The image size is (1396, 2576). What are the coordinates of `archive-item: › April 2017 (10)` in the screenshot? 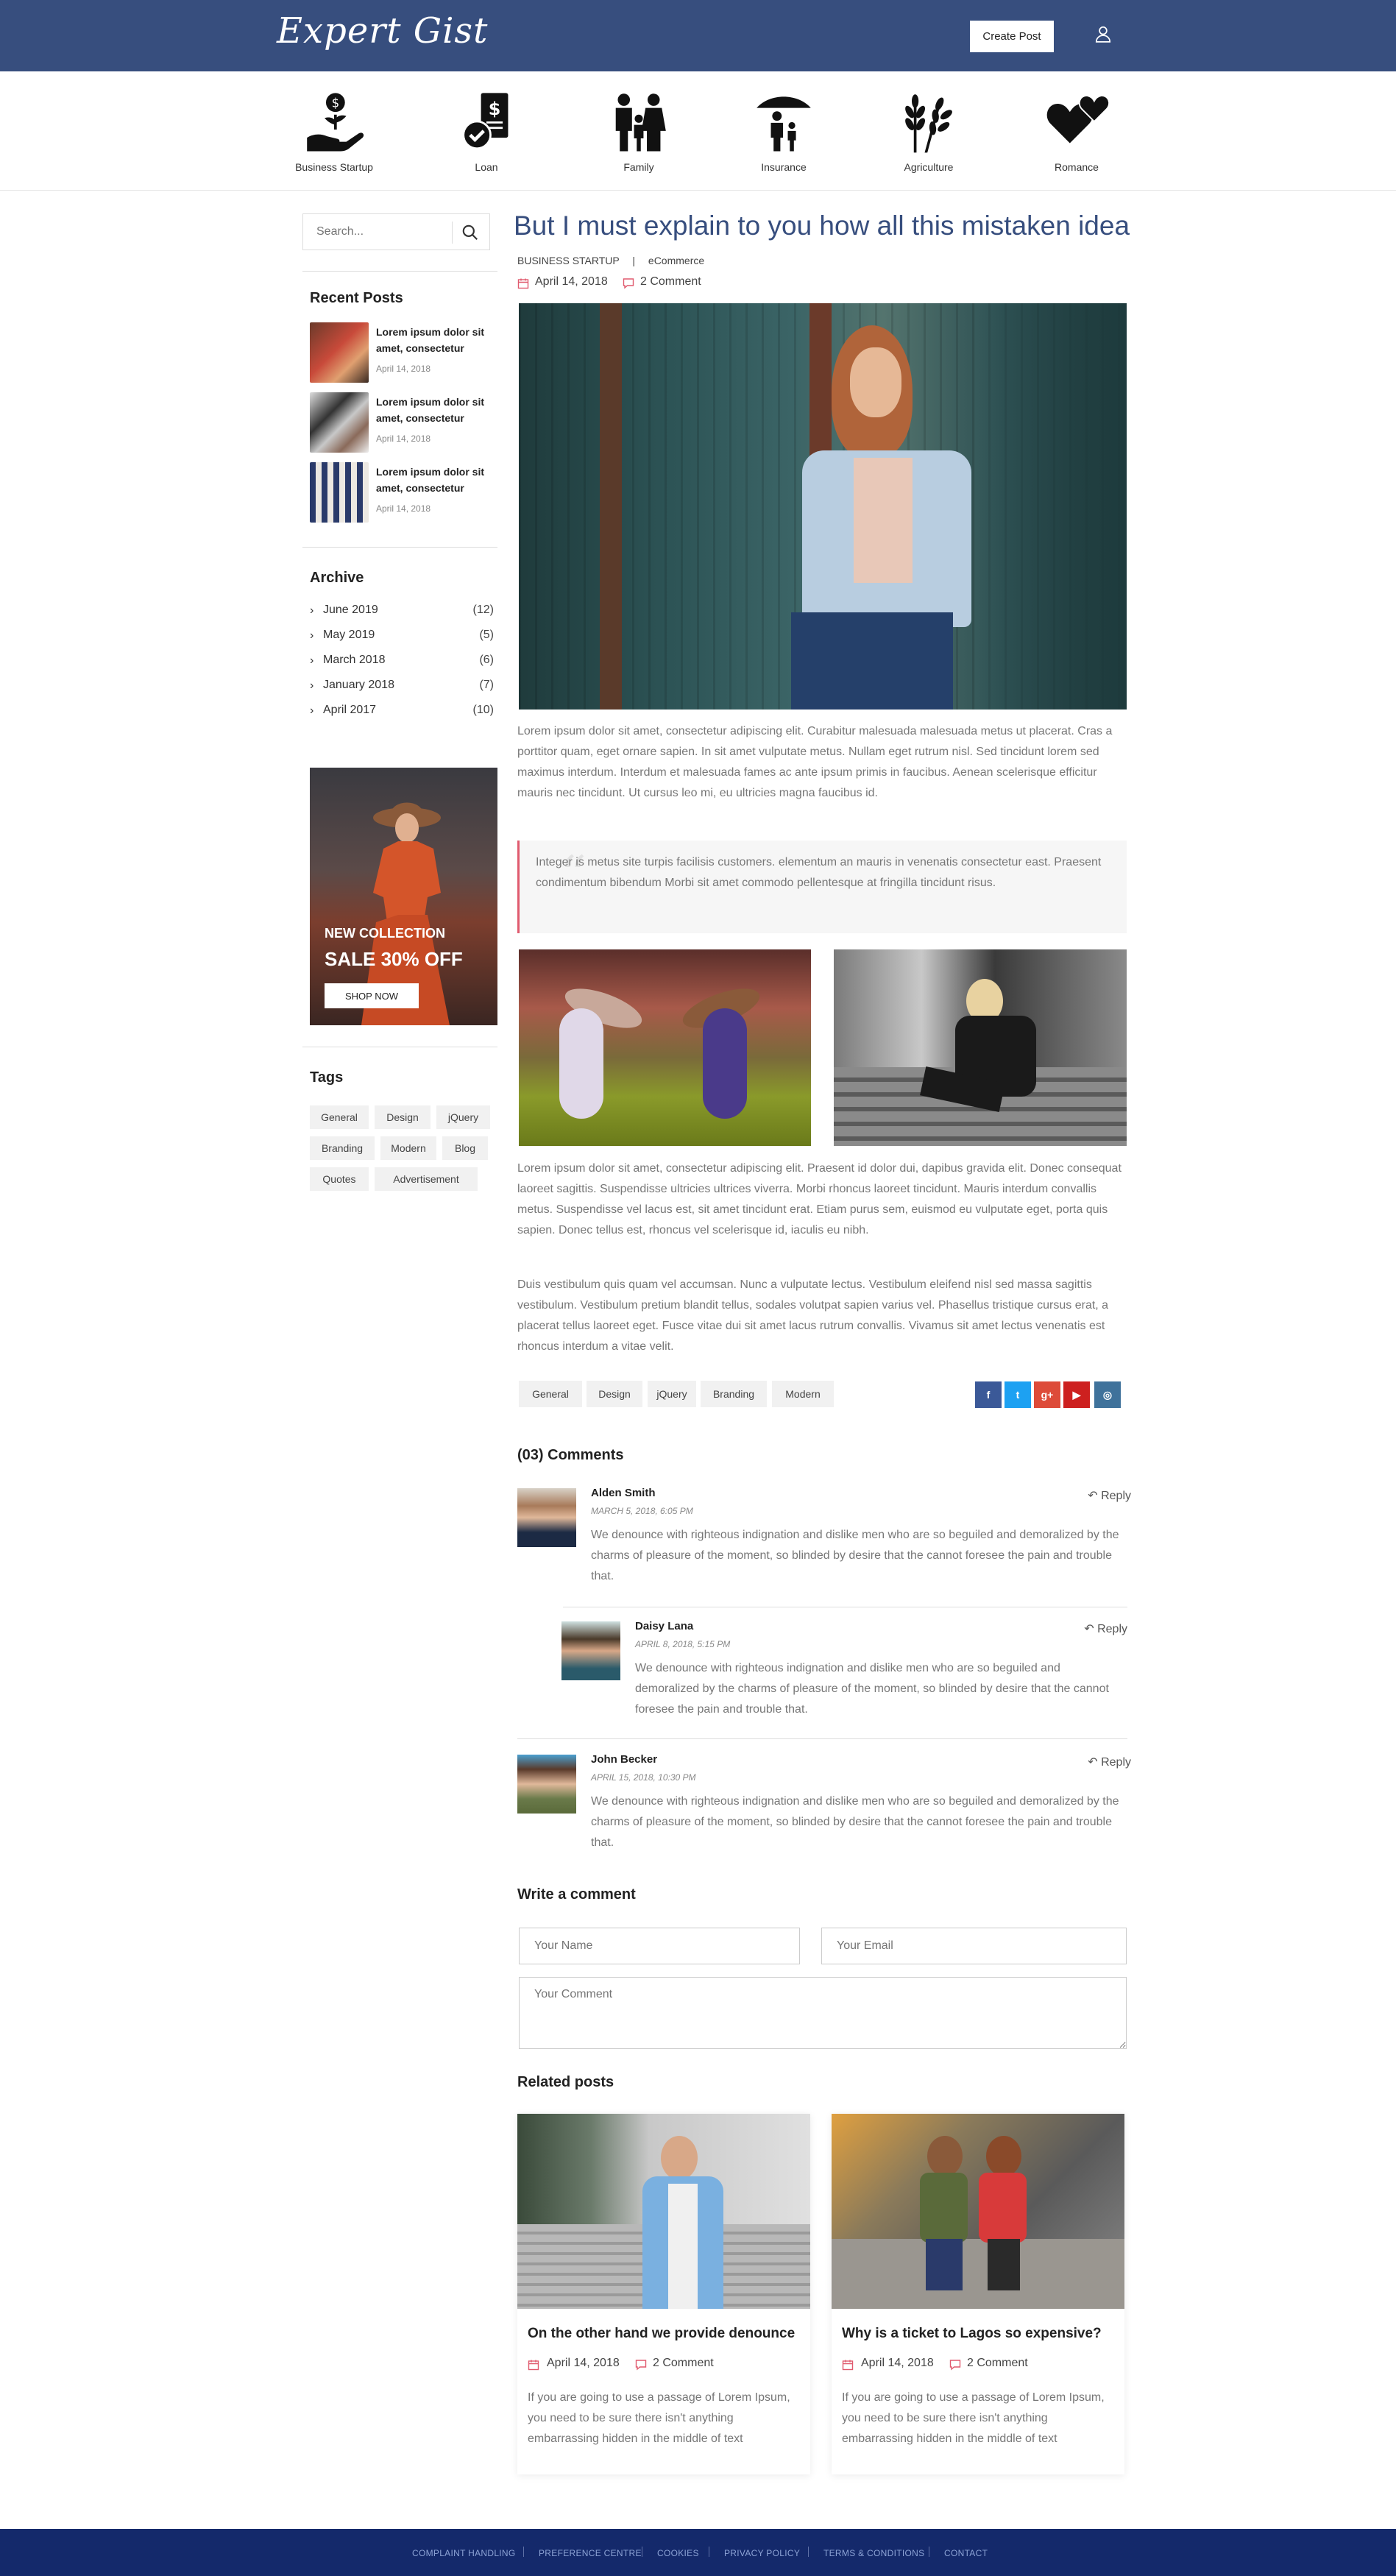 It's located at (402, 713).